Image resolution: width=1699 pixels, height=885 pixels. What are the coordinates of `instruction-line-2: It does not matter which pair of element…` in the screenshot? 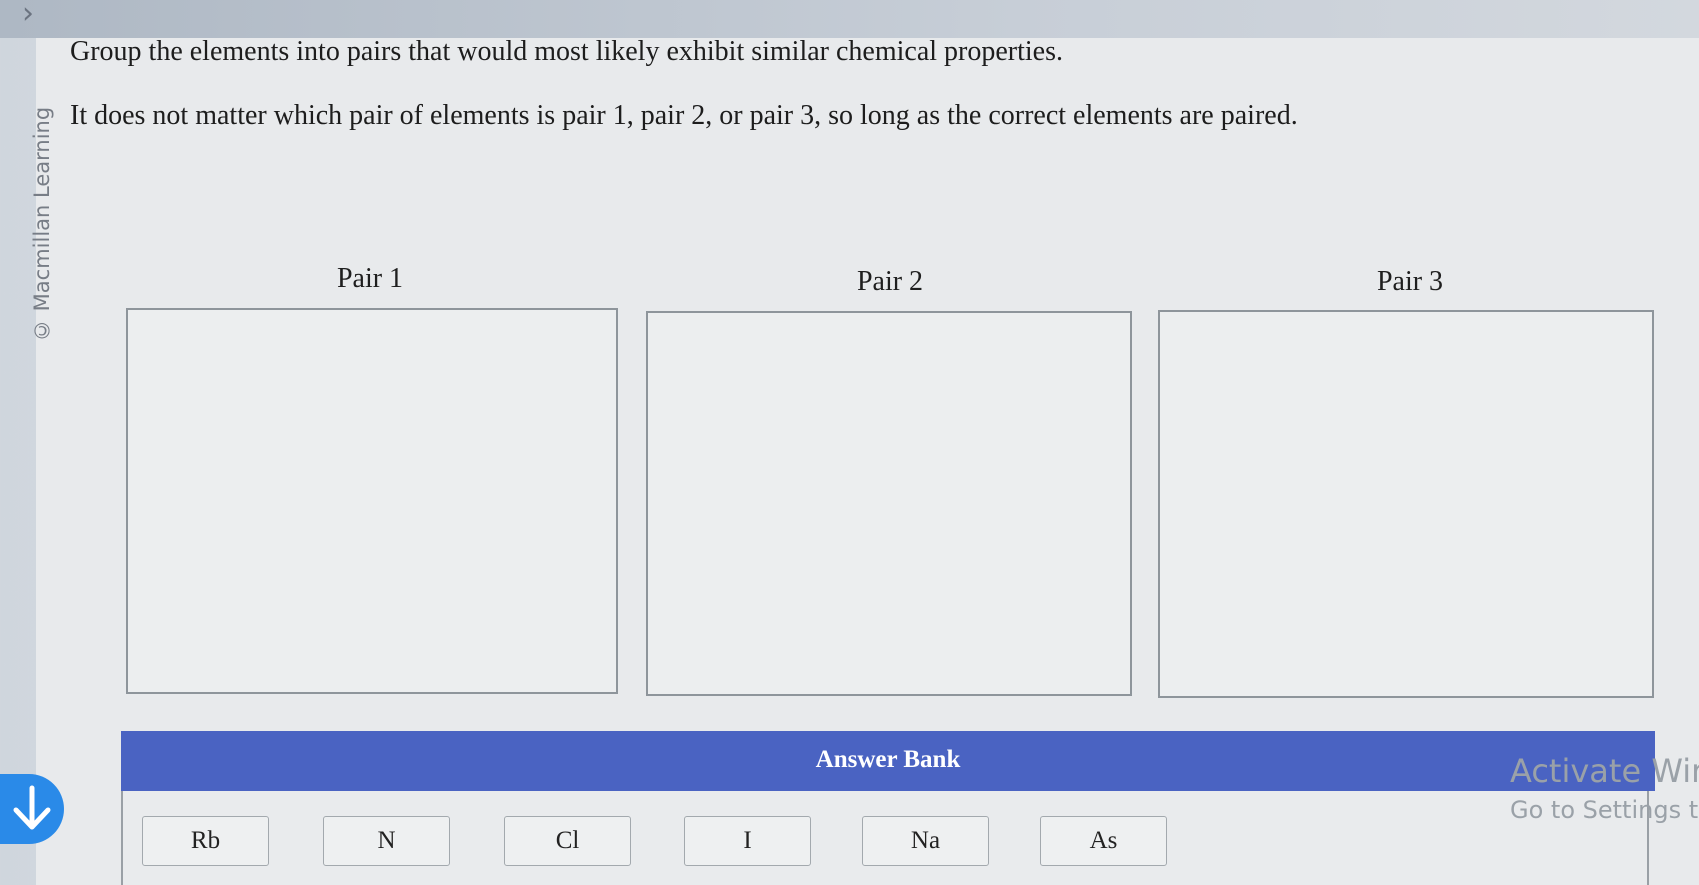 It's located at (684, 115).